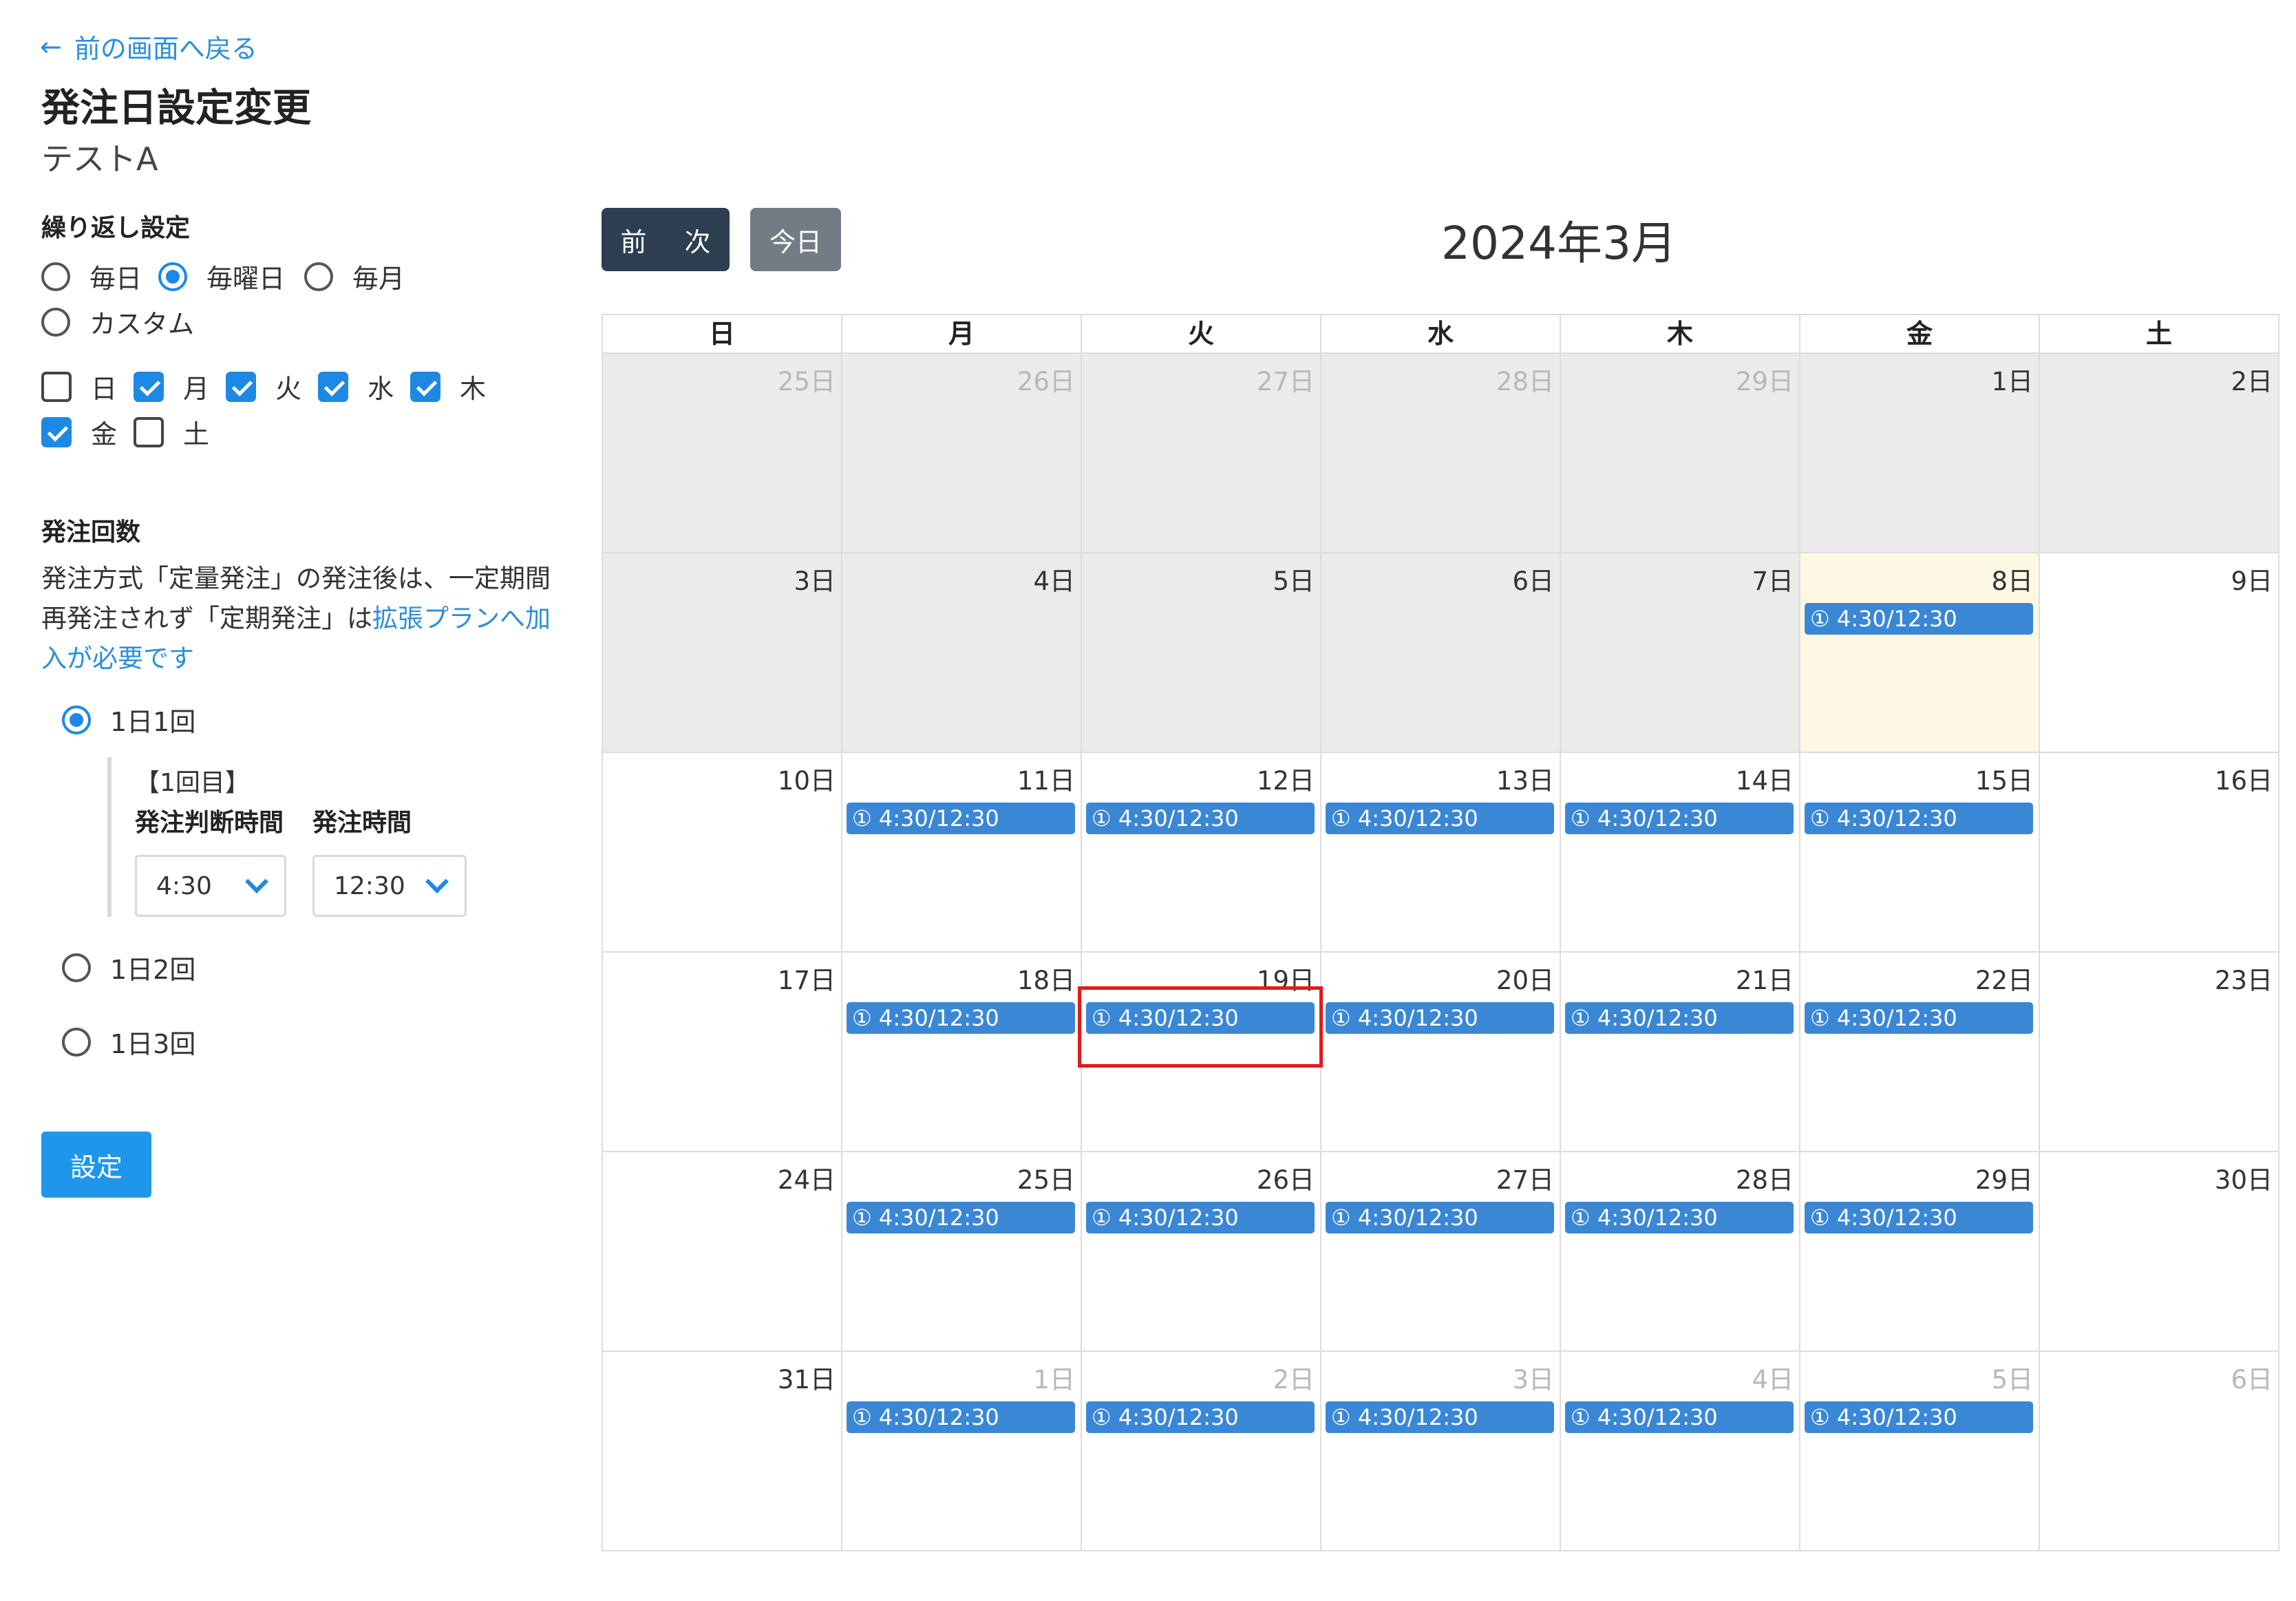 The width and height of the screenshot is (2296, 1601). What do you see at coordinates (221, 276) in the screenshot?
I see `radio-weekly: 毎曜日` at bounding box center [221, 276].